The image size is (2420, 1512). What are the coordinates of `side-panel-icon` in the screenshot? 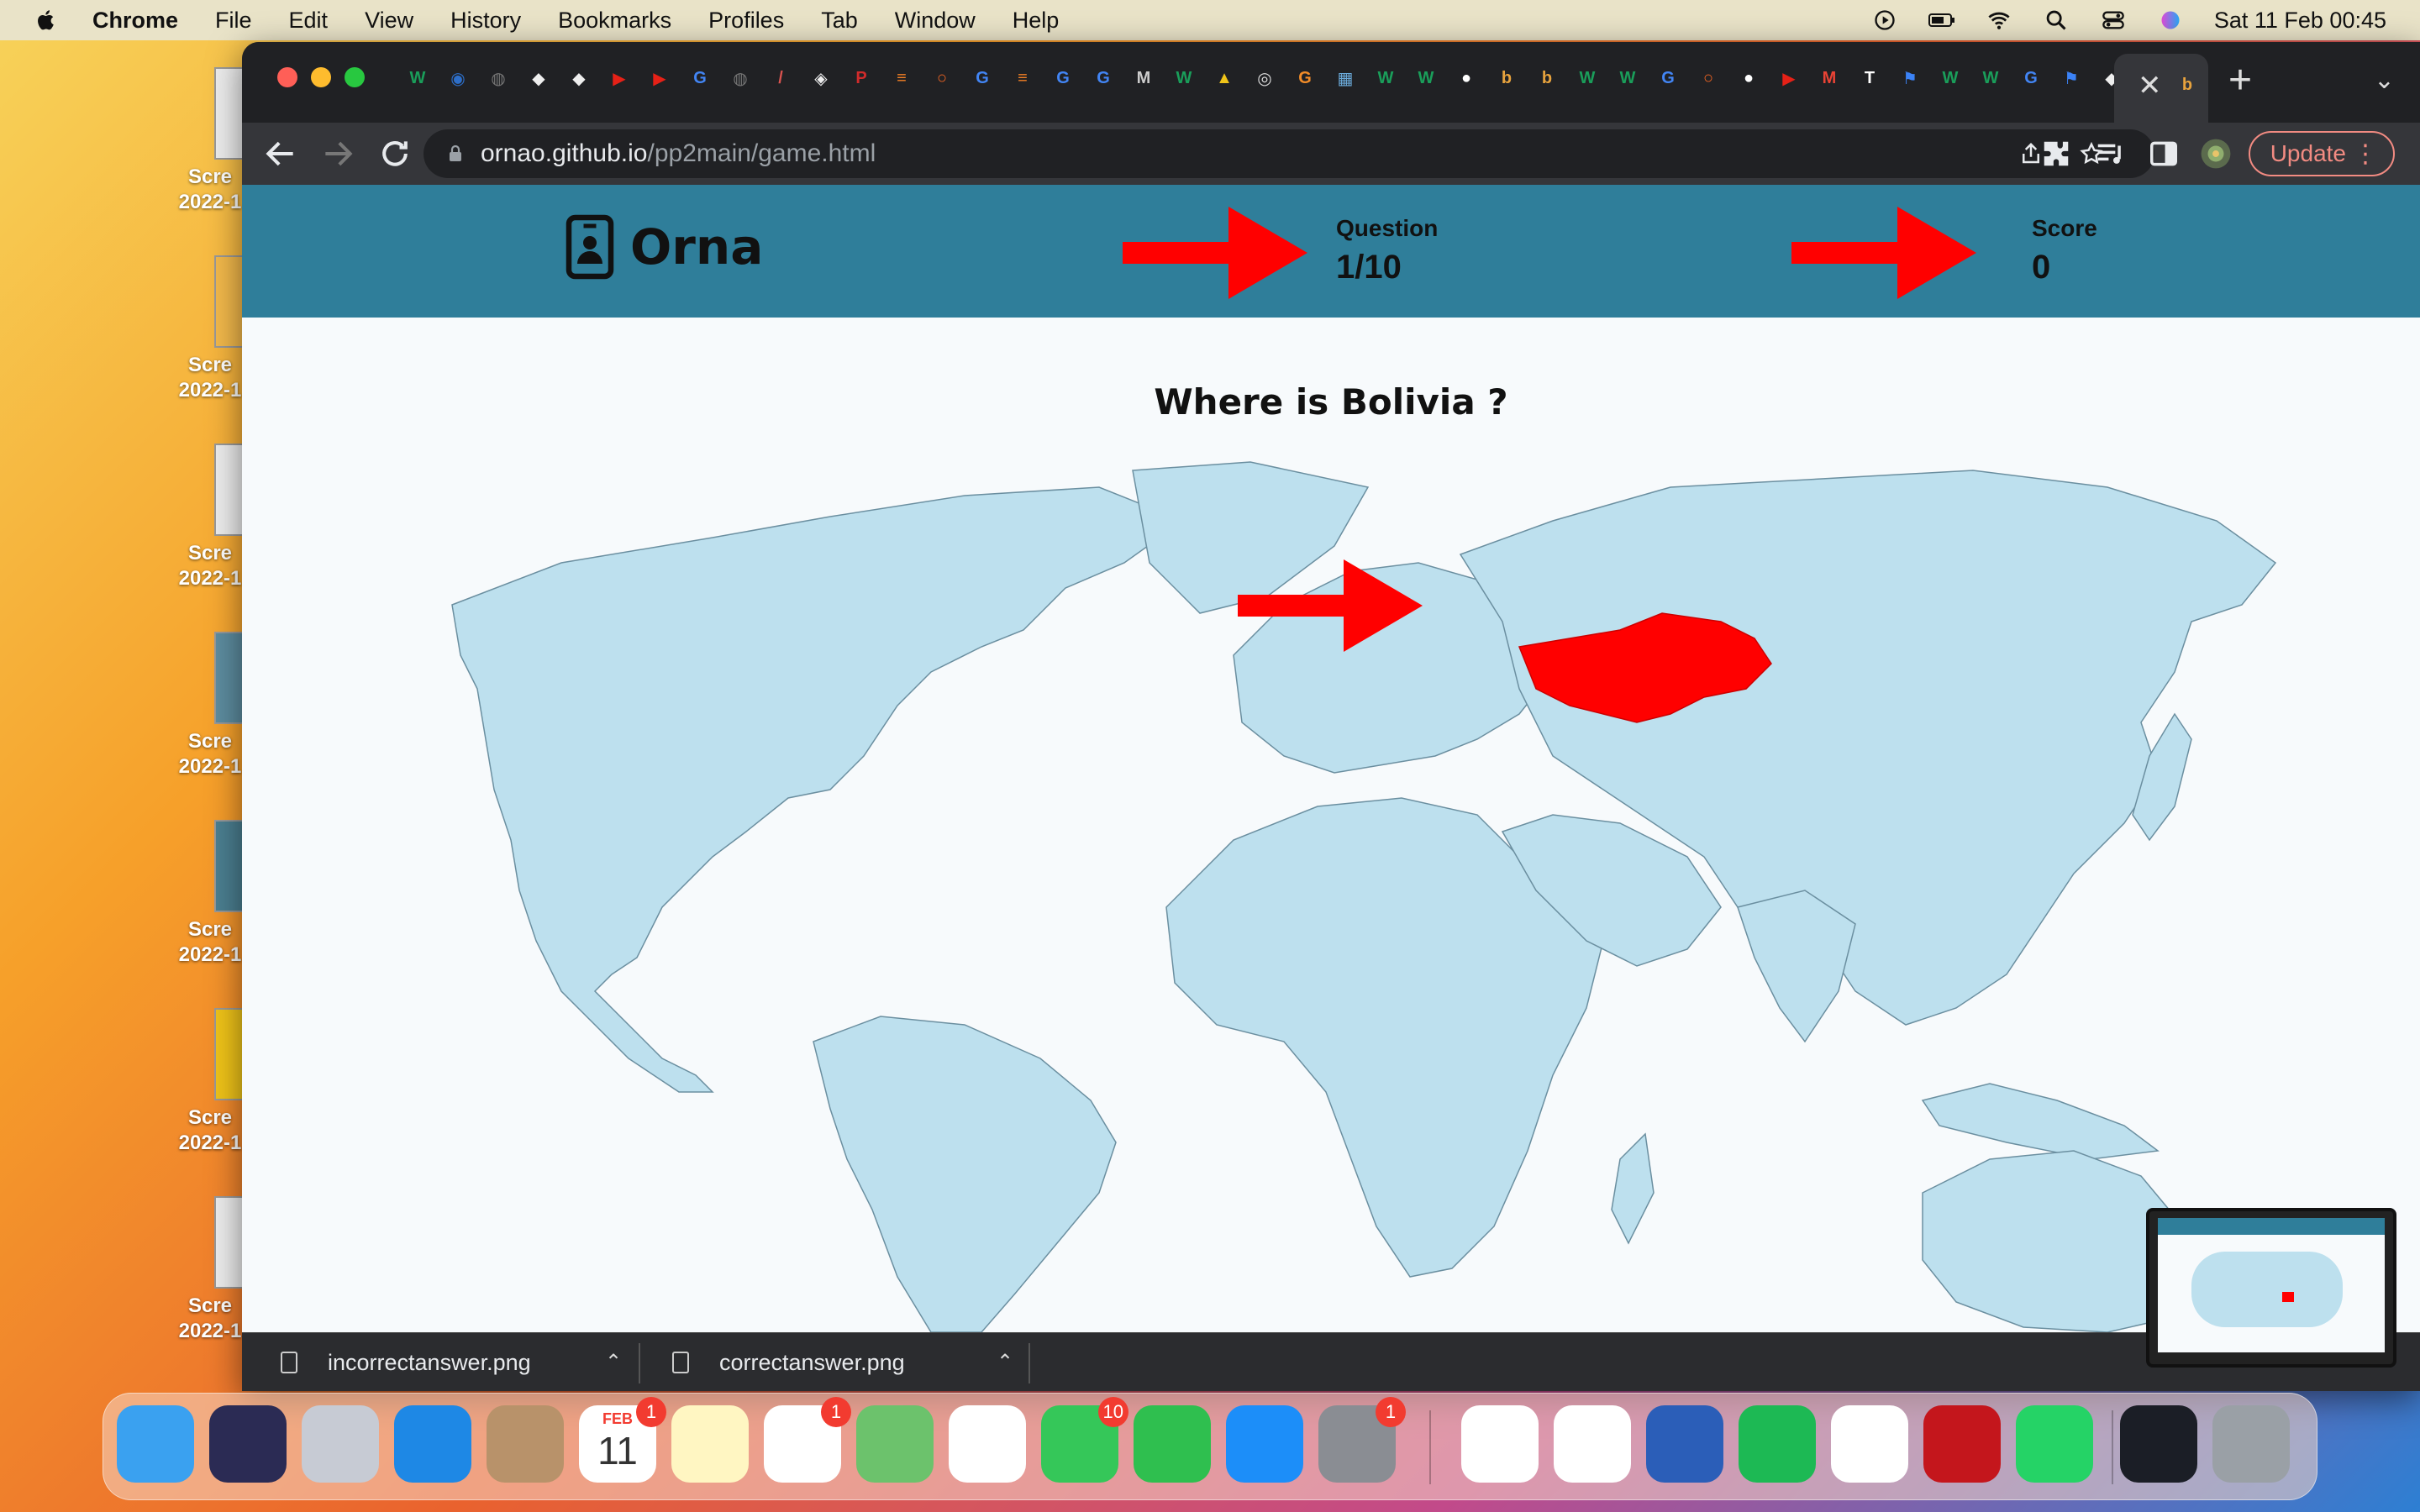 It's located at (2164, 154).